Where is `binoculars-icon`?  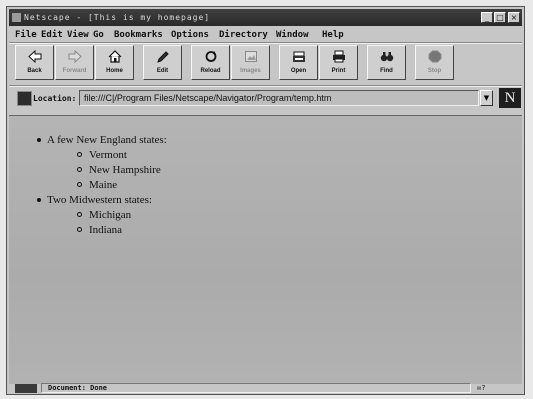
binoculars-icon is located at coordinates (387, 57).